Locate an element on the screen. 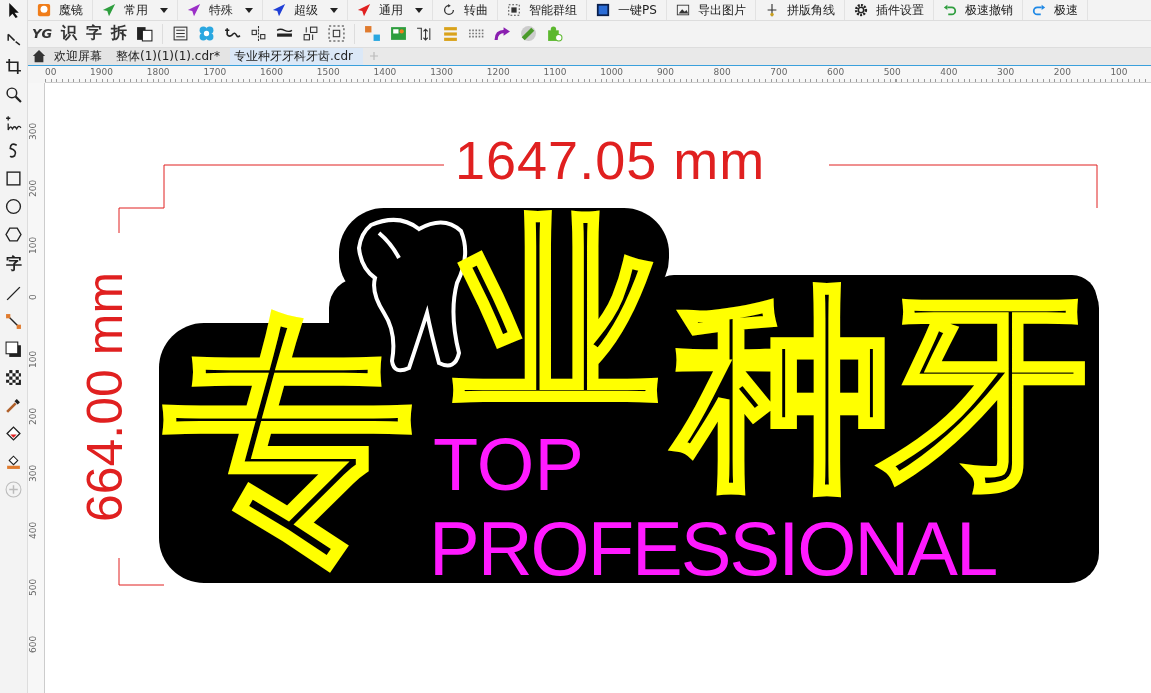  paint-bucket-icon is located at coordinates (13, 433).